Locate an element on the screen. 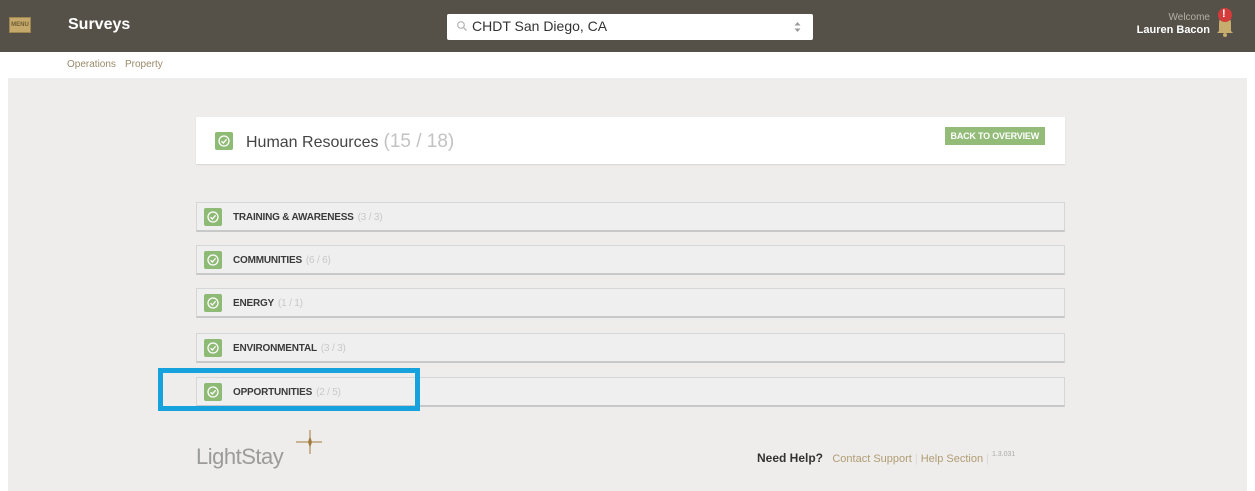  section-label: TRAINING & AWARENESS (3 / 3) is located at coordinates (308, 217).